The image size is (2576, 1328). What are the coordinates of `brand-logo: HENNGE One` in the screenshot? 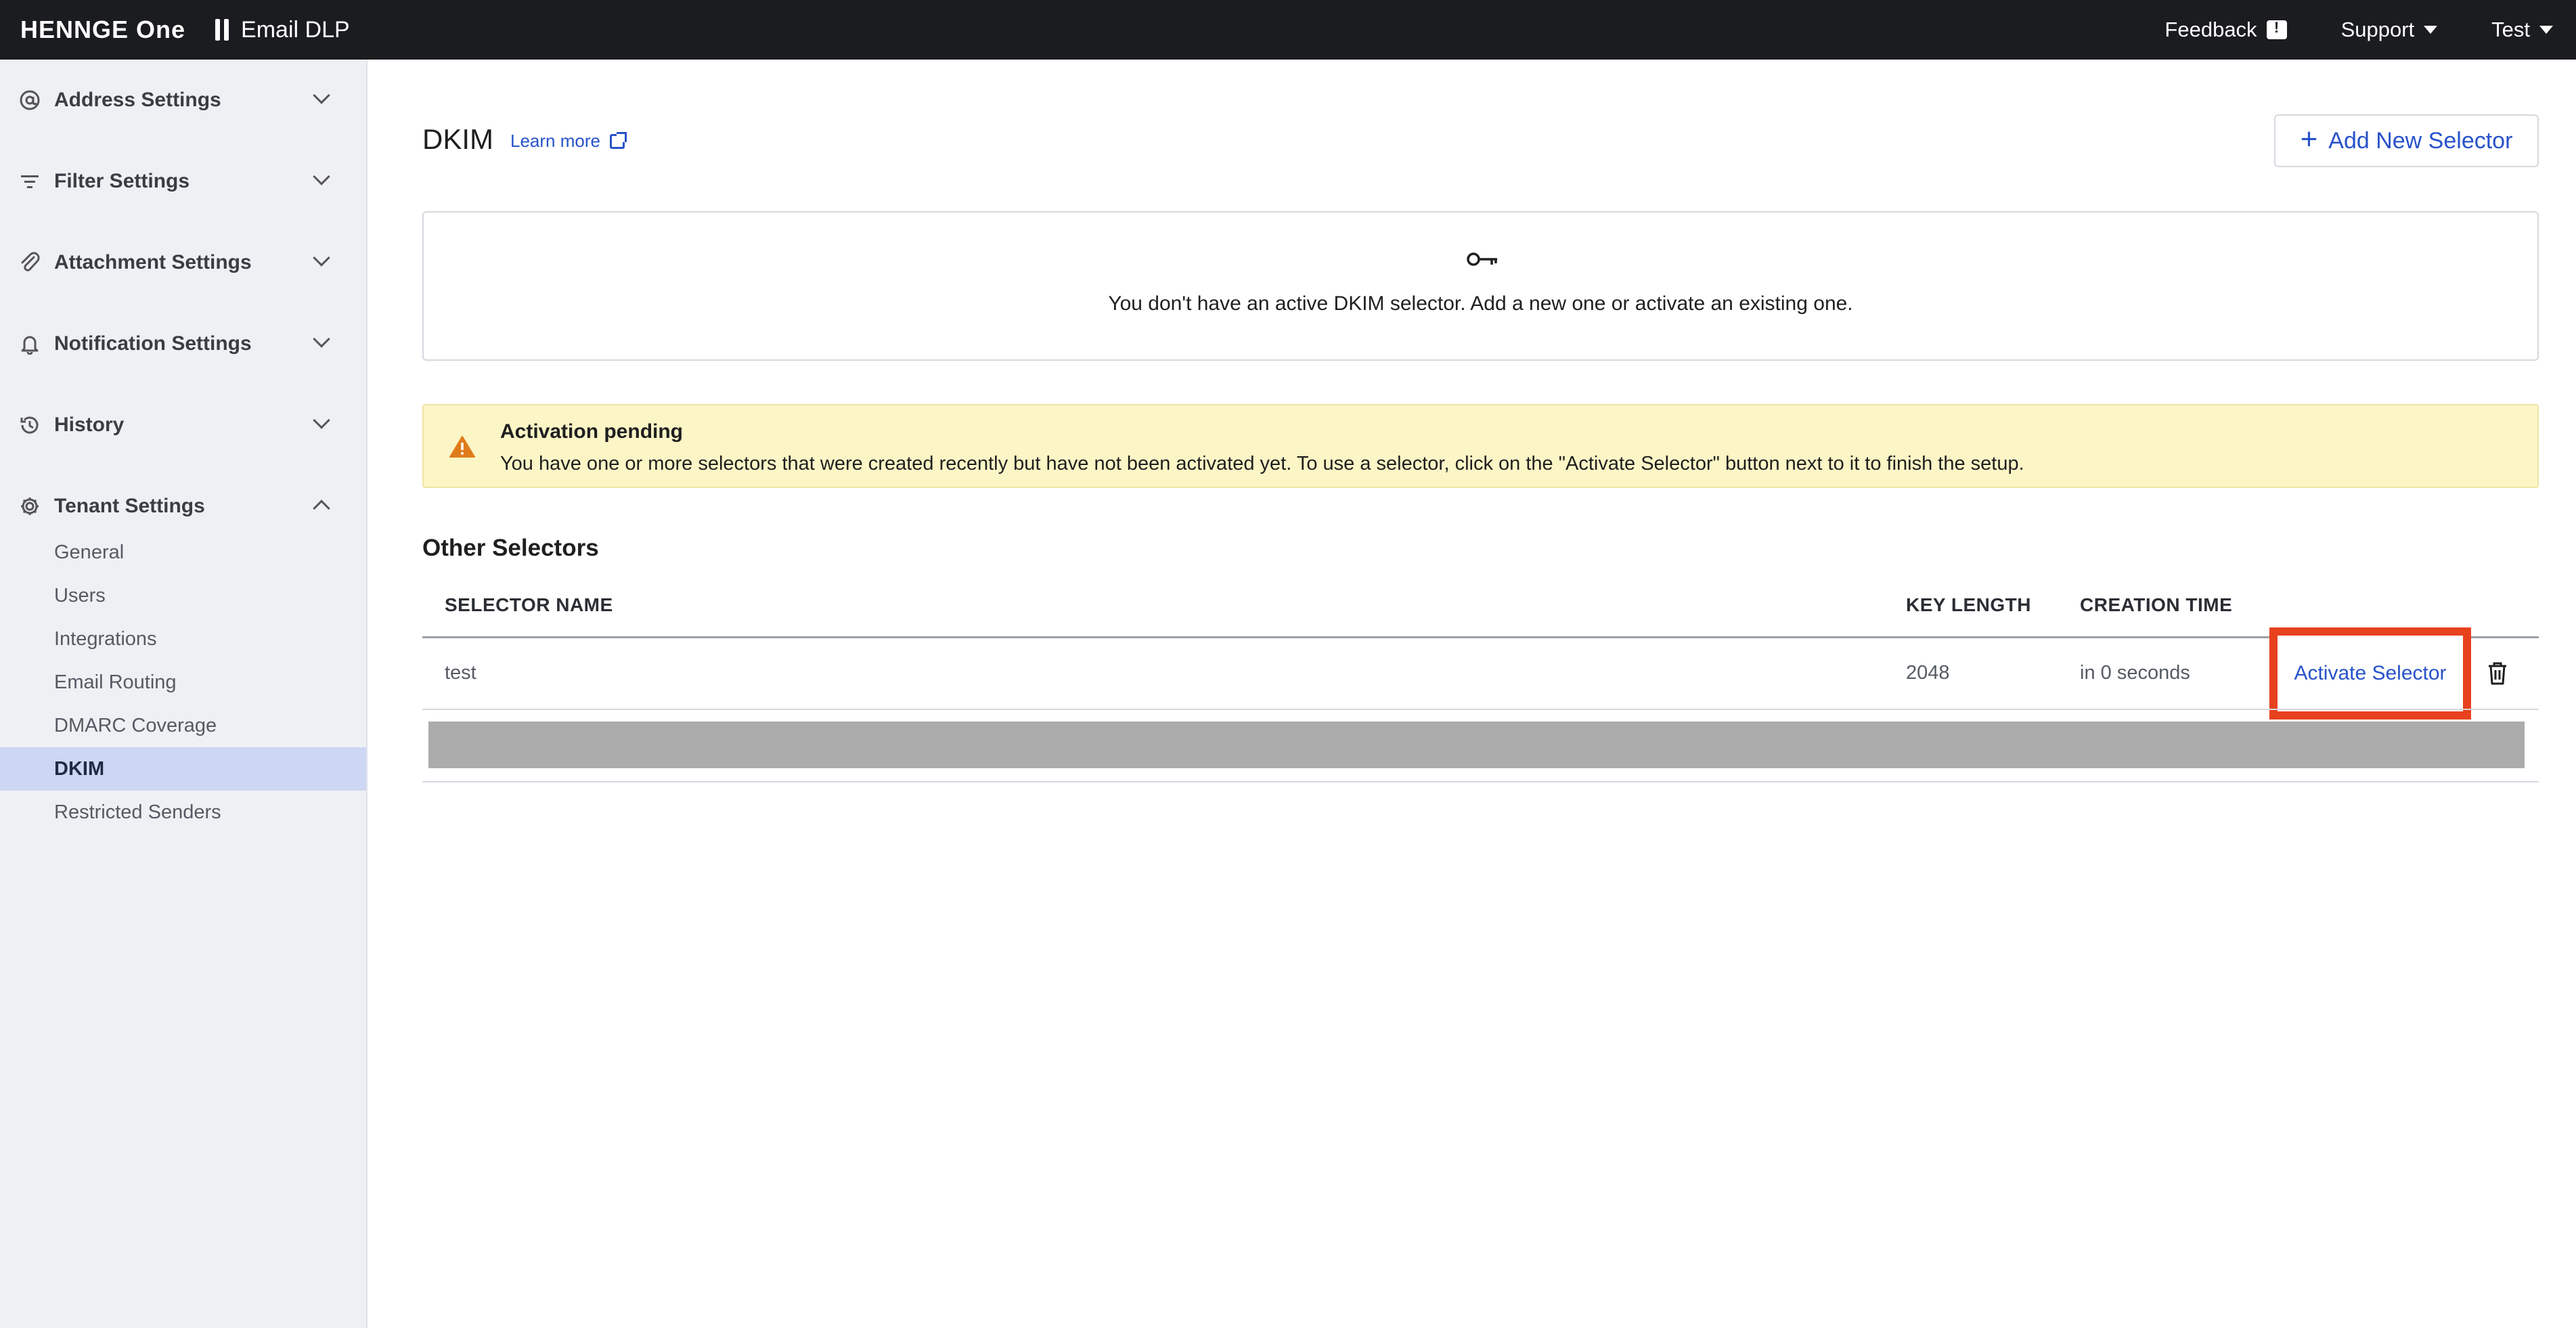 It's located at (103, 29).